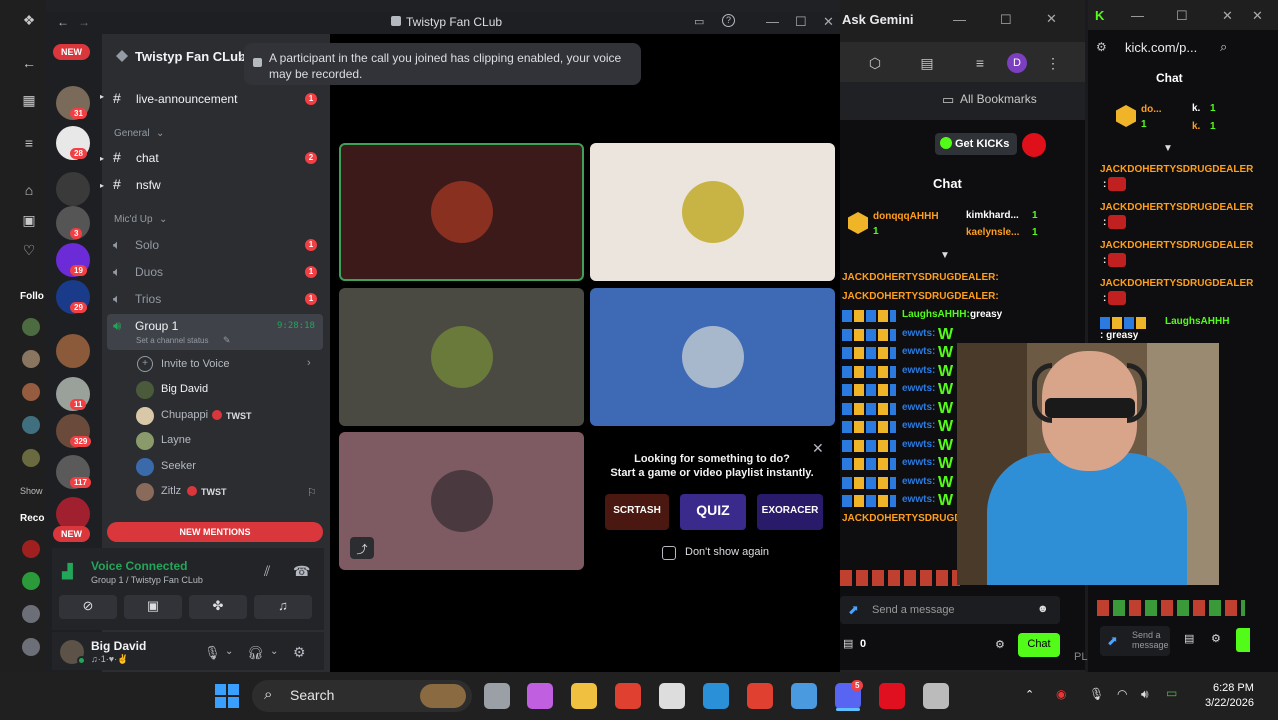 This screenshot has height=720, width=1278. What do you see at coordinates (133, 219) in the screenshot?
I see `category-micd-up: Mic'd Up` at bounding box center [133, 219].